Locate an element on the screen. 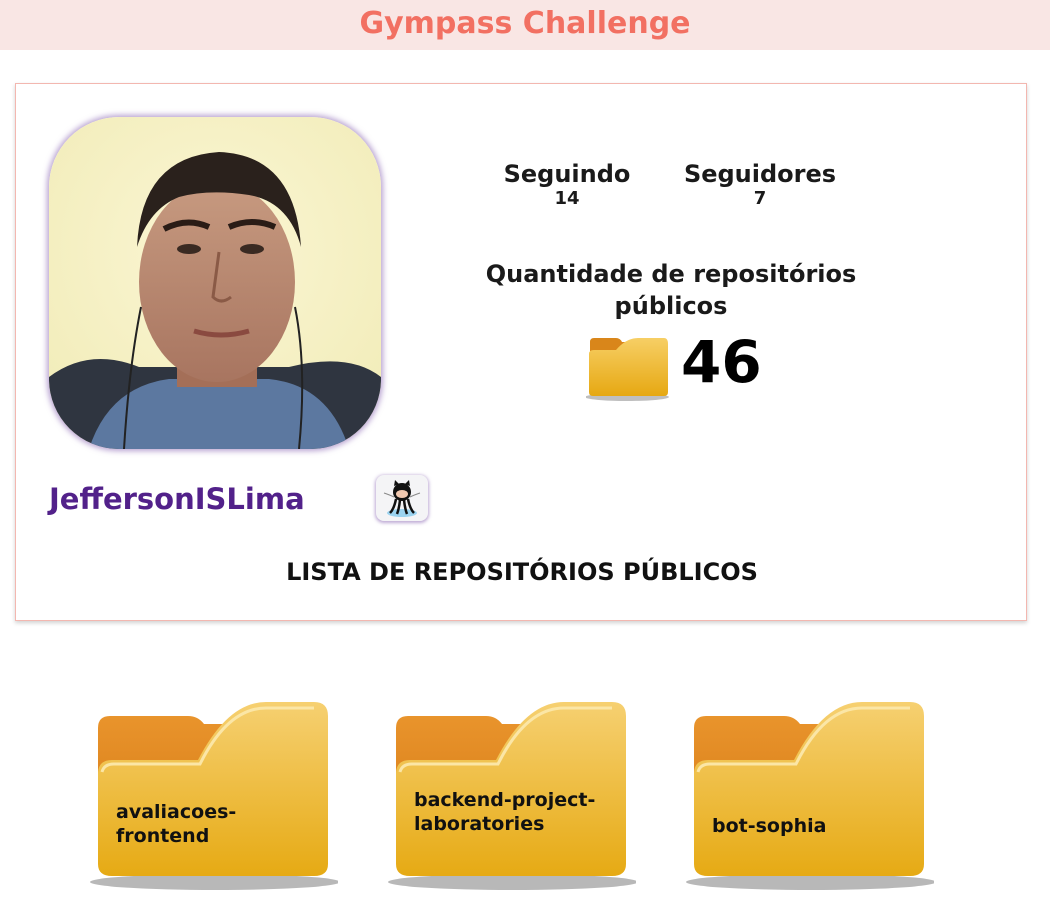 This screenshot has width=1050, height=902. github-profile-link is located at coordinates (402, 498).